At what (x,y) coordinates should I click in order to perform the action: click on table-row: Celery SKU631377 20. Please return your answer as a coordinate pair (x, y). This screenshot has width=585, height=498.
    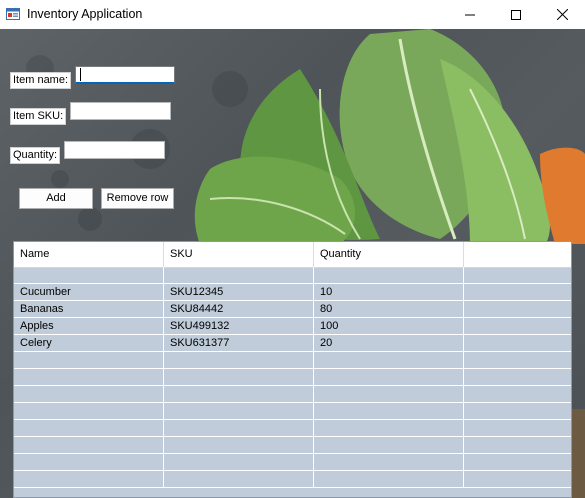
    Looking at the image, I should click on (292, 343).